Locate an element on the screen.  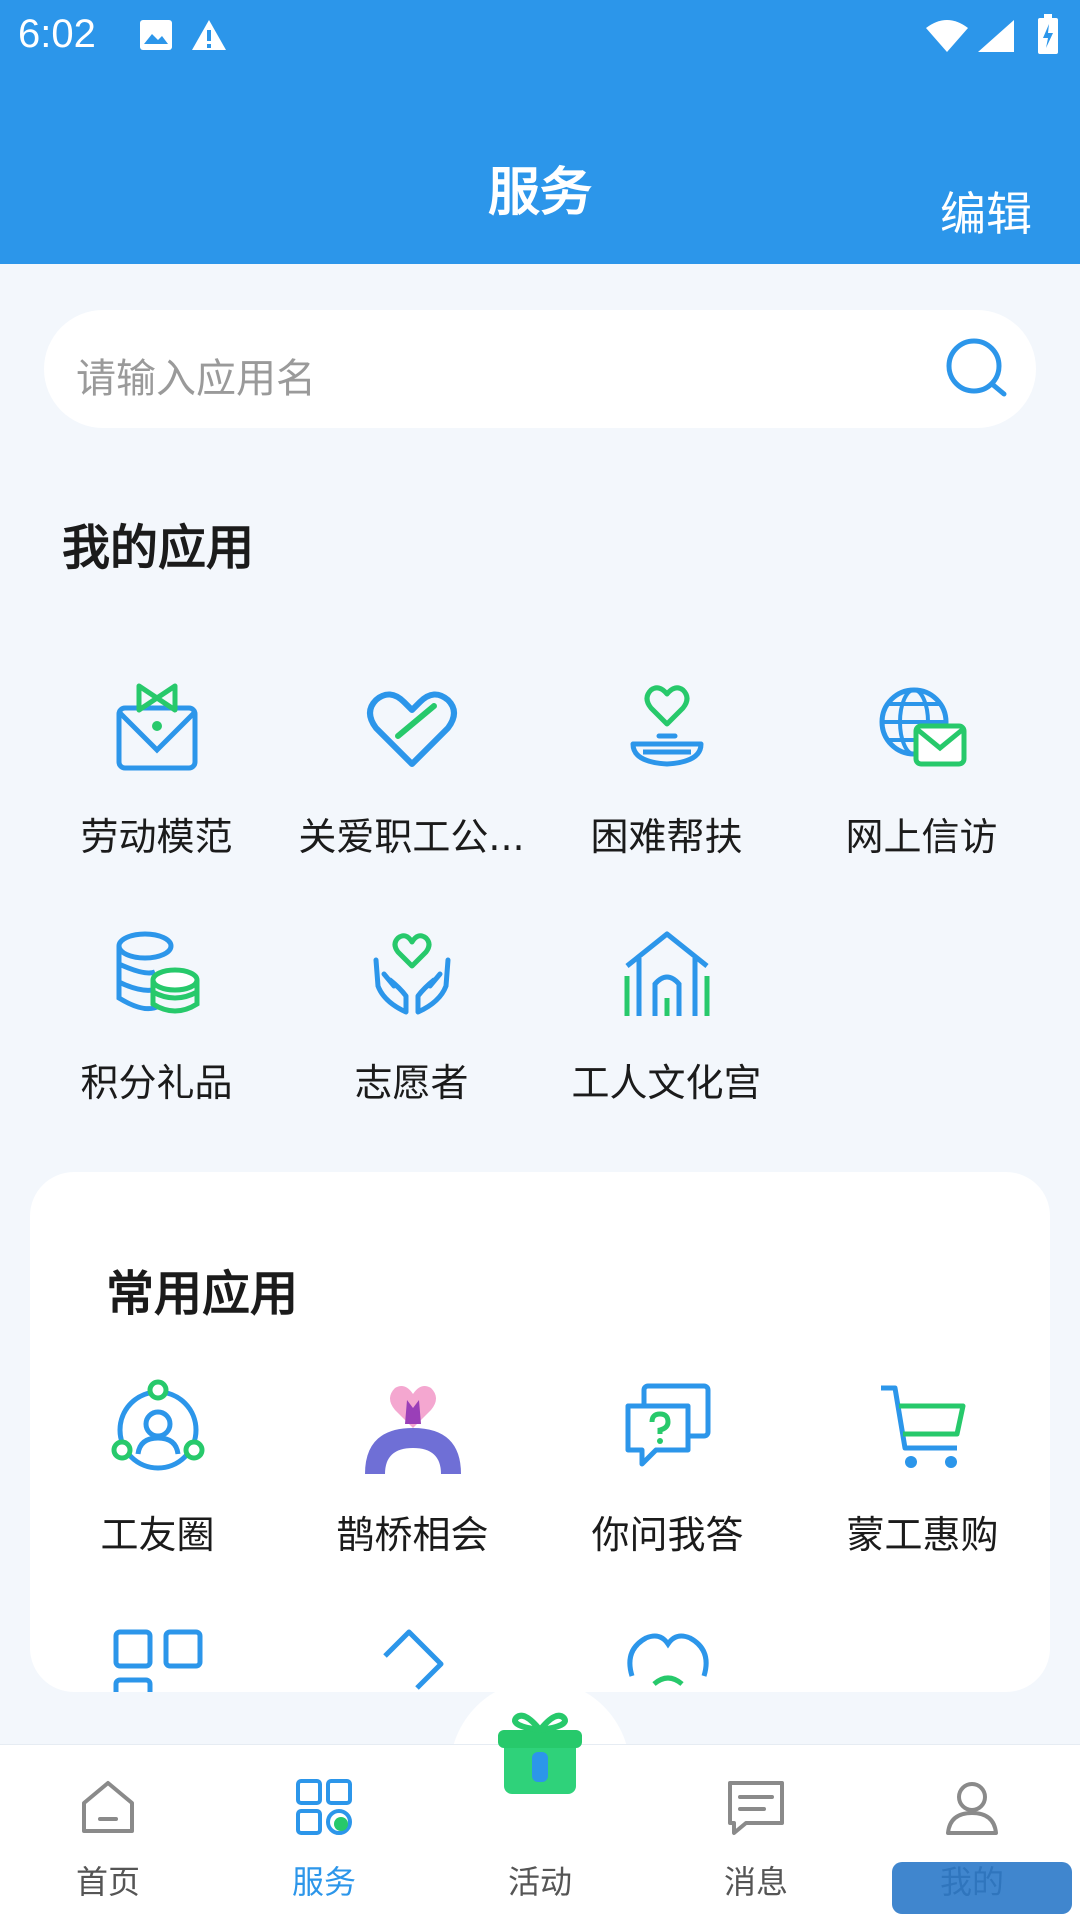
home-icon is located at coordinates (108, 1807).